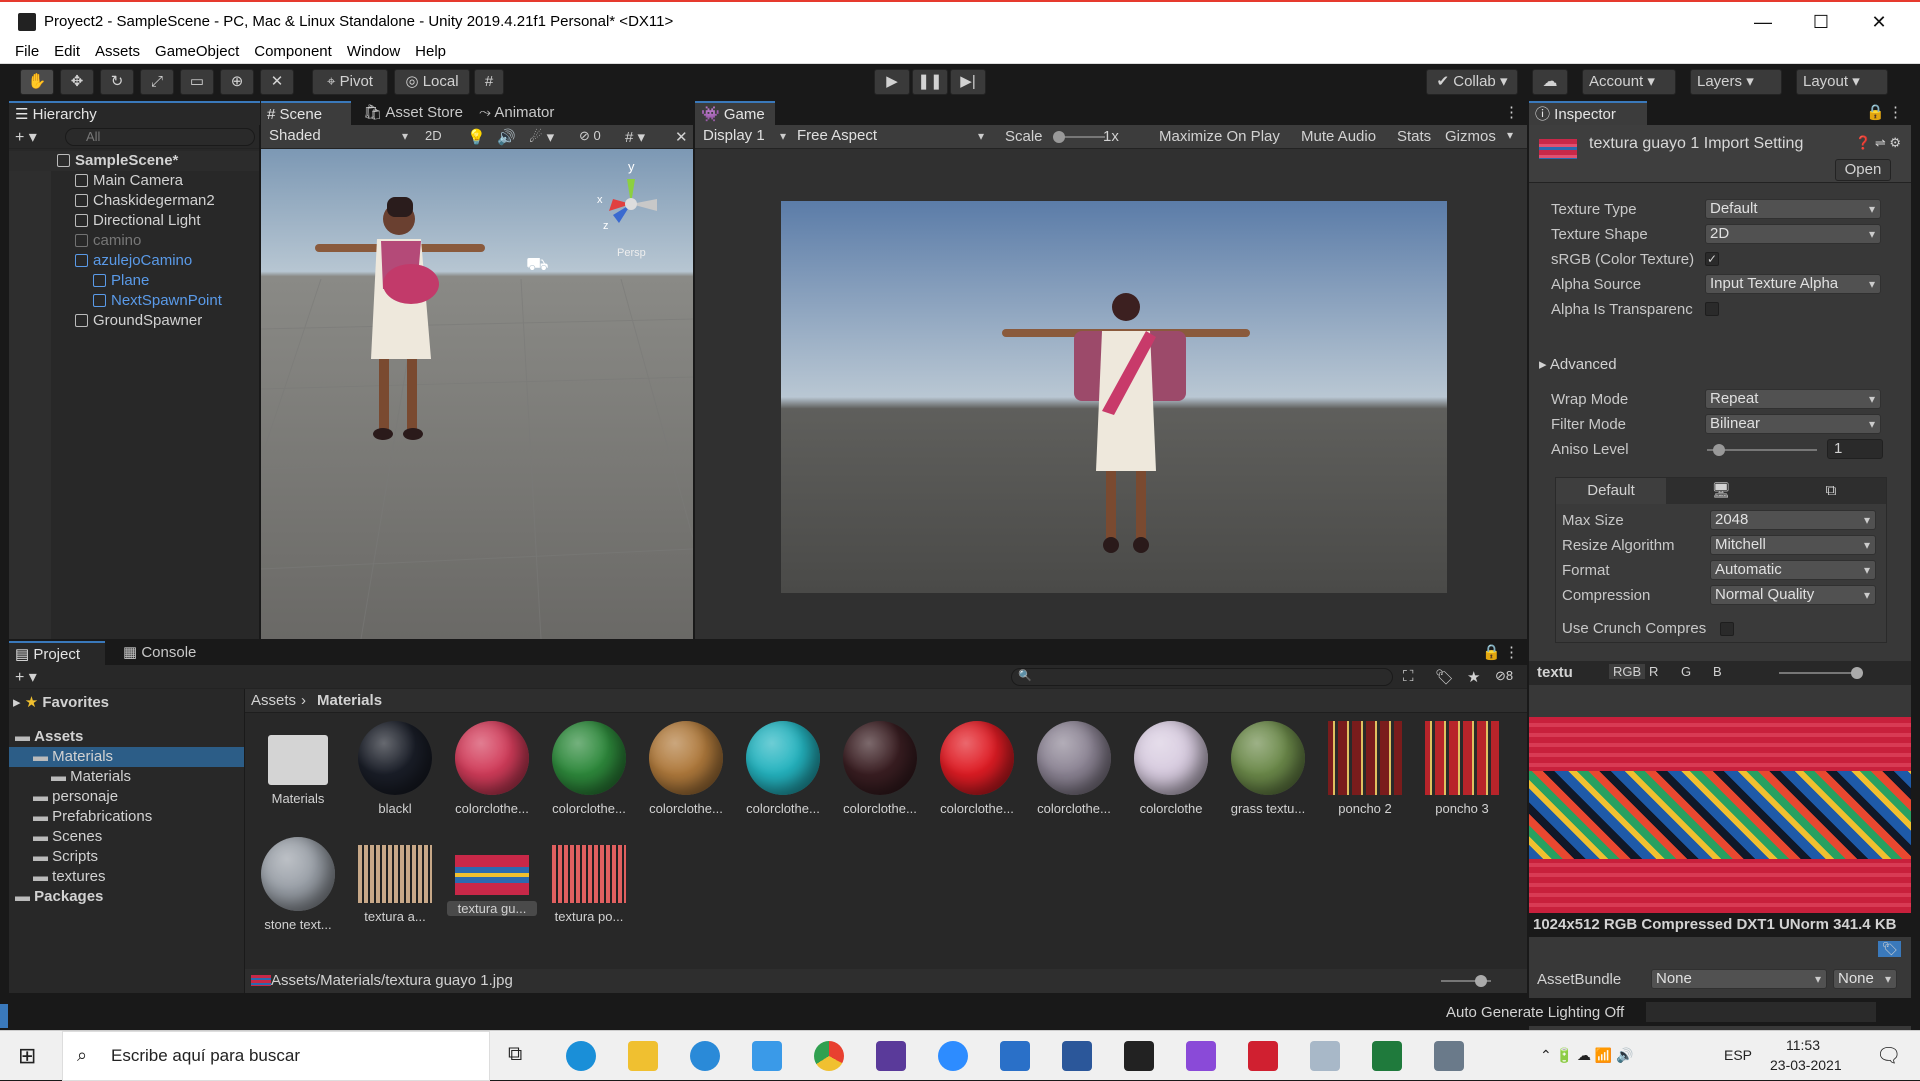 The image size is (1920, 1081). What do you see at coordinates (339, 137) in the screenshot?
I see `shading-mode-dropdown: Shaded` at bounding box center [339, 137].